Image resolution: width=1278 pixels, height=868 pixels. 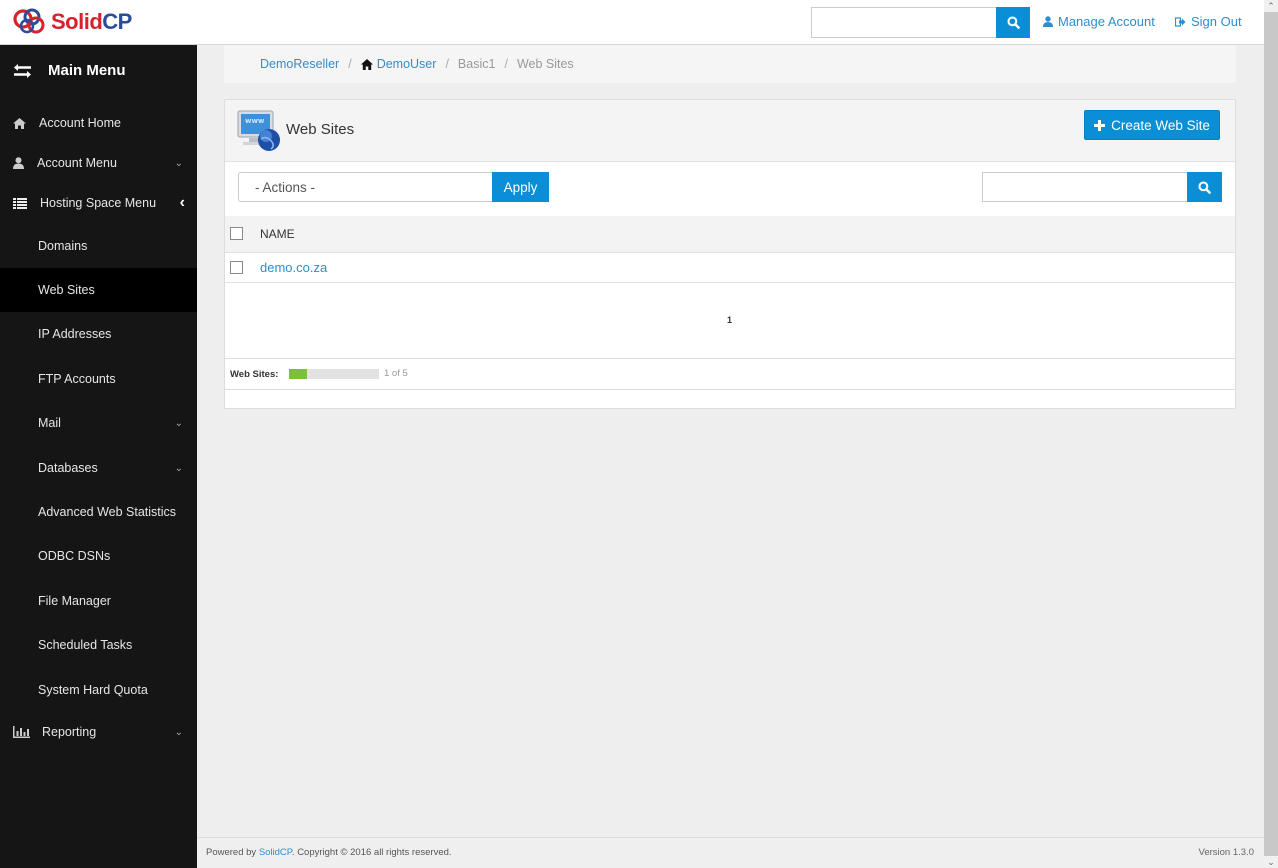 What do you see at coordinates (258, 130) in the screenshot?
I see `web-sites-icon: www` at bounding box center [258, 130].